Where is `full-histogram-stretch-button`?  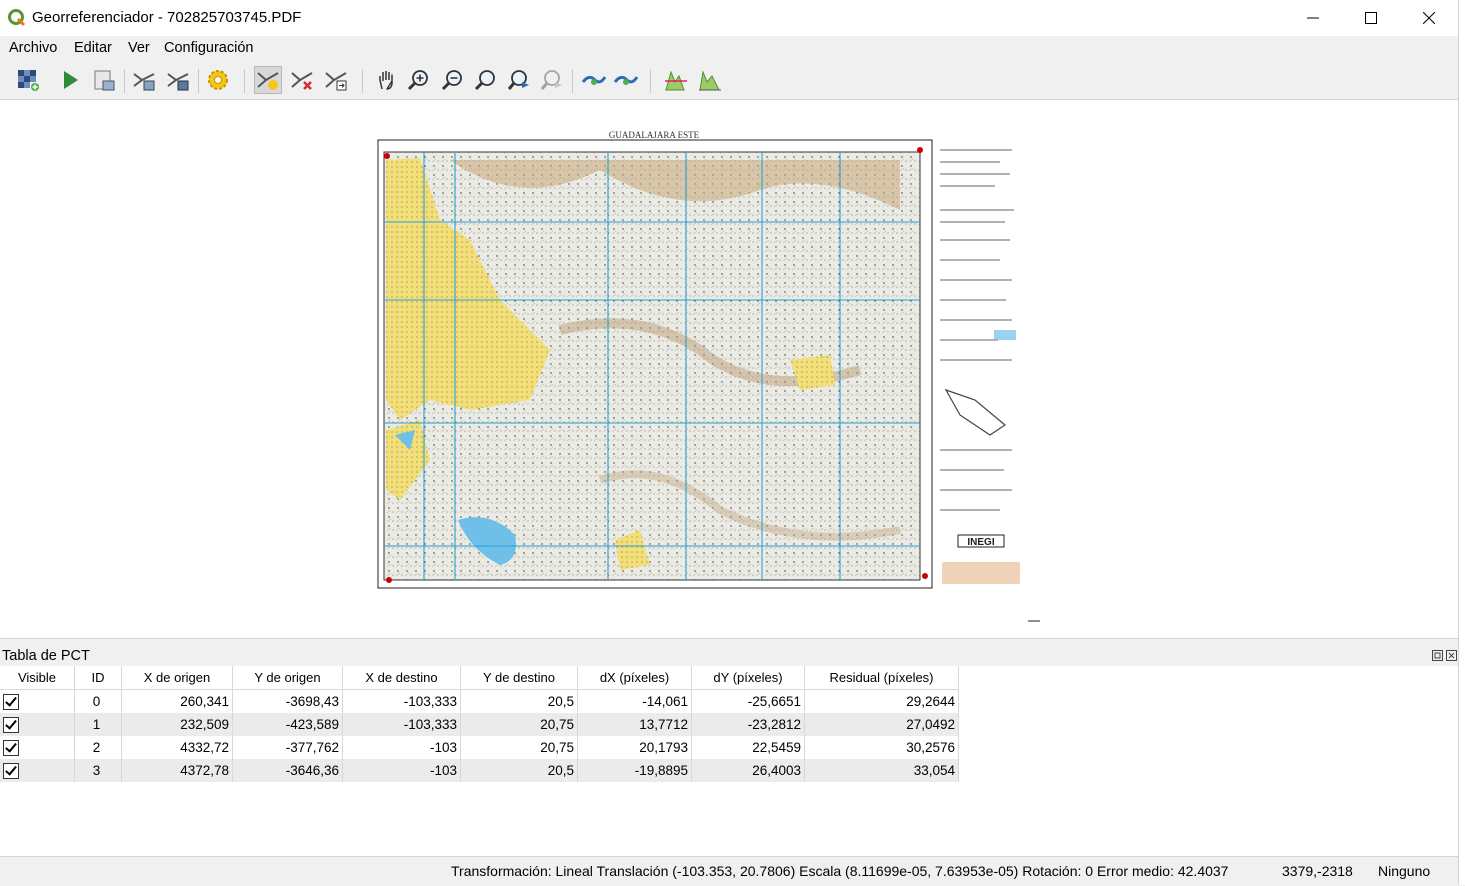 full-histogram-stretch-button is located at coordinates (676, 80).